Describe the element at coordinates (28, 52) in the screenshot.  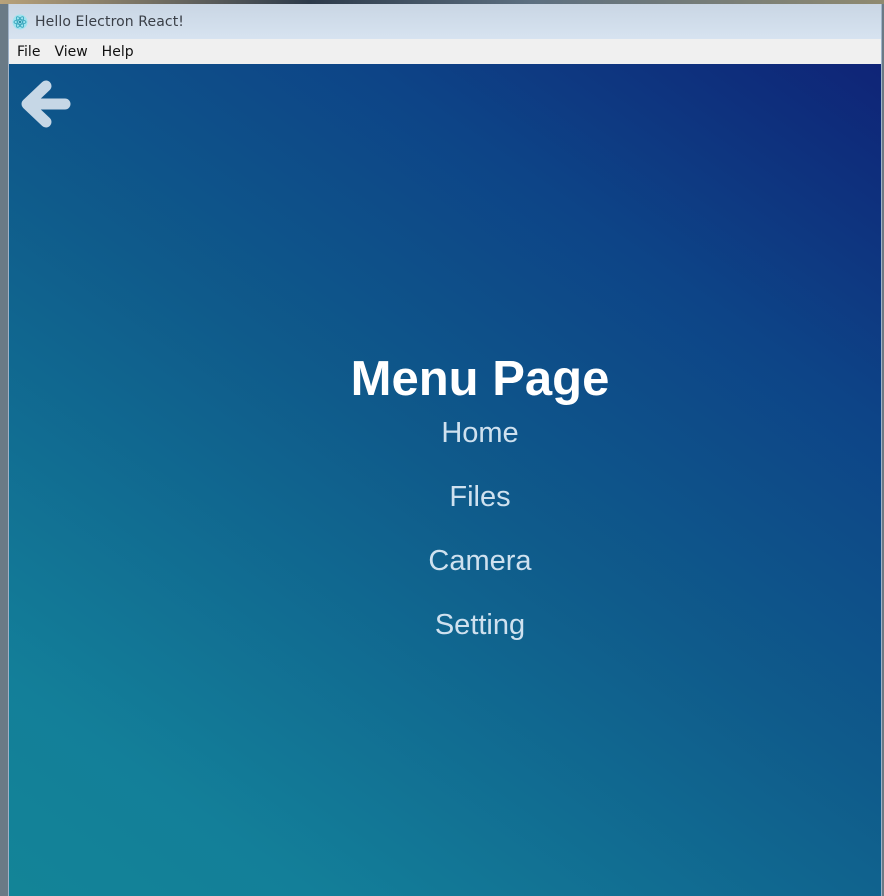
I see `menu-file: File` at that location.